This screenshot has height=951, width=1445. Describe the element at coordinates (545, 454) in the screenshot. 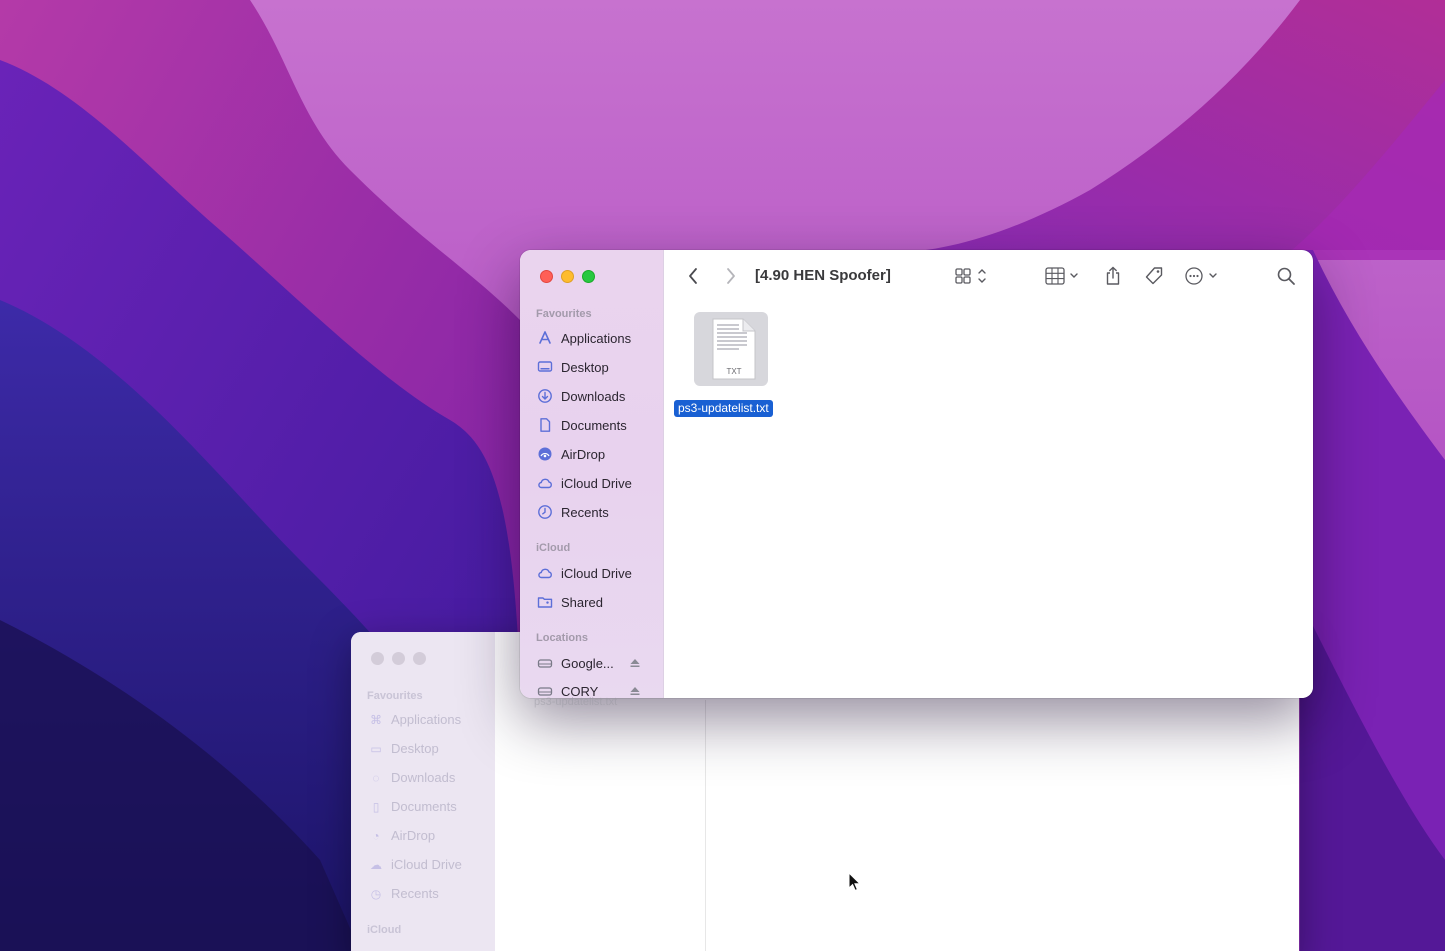

I see `airdrop-icon` at that location.